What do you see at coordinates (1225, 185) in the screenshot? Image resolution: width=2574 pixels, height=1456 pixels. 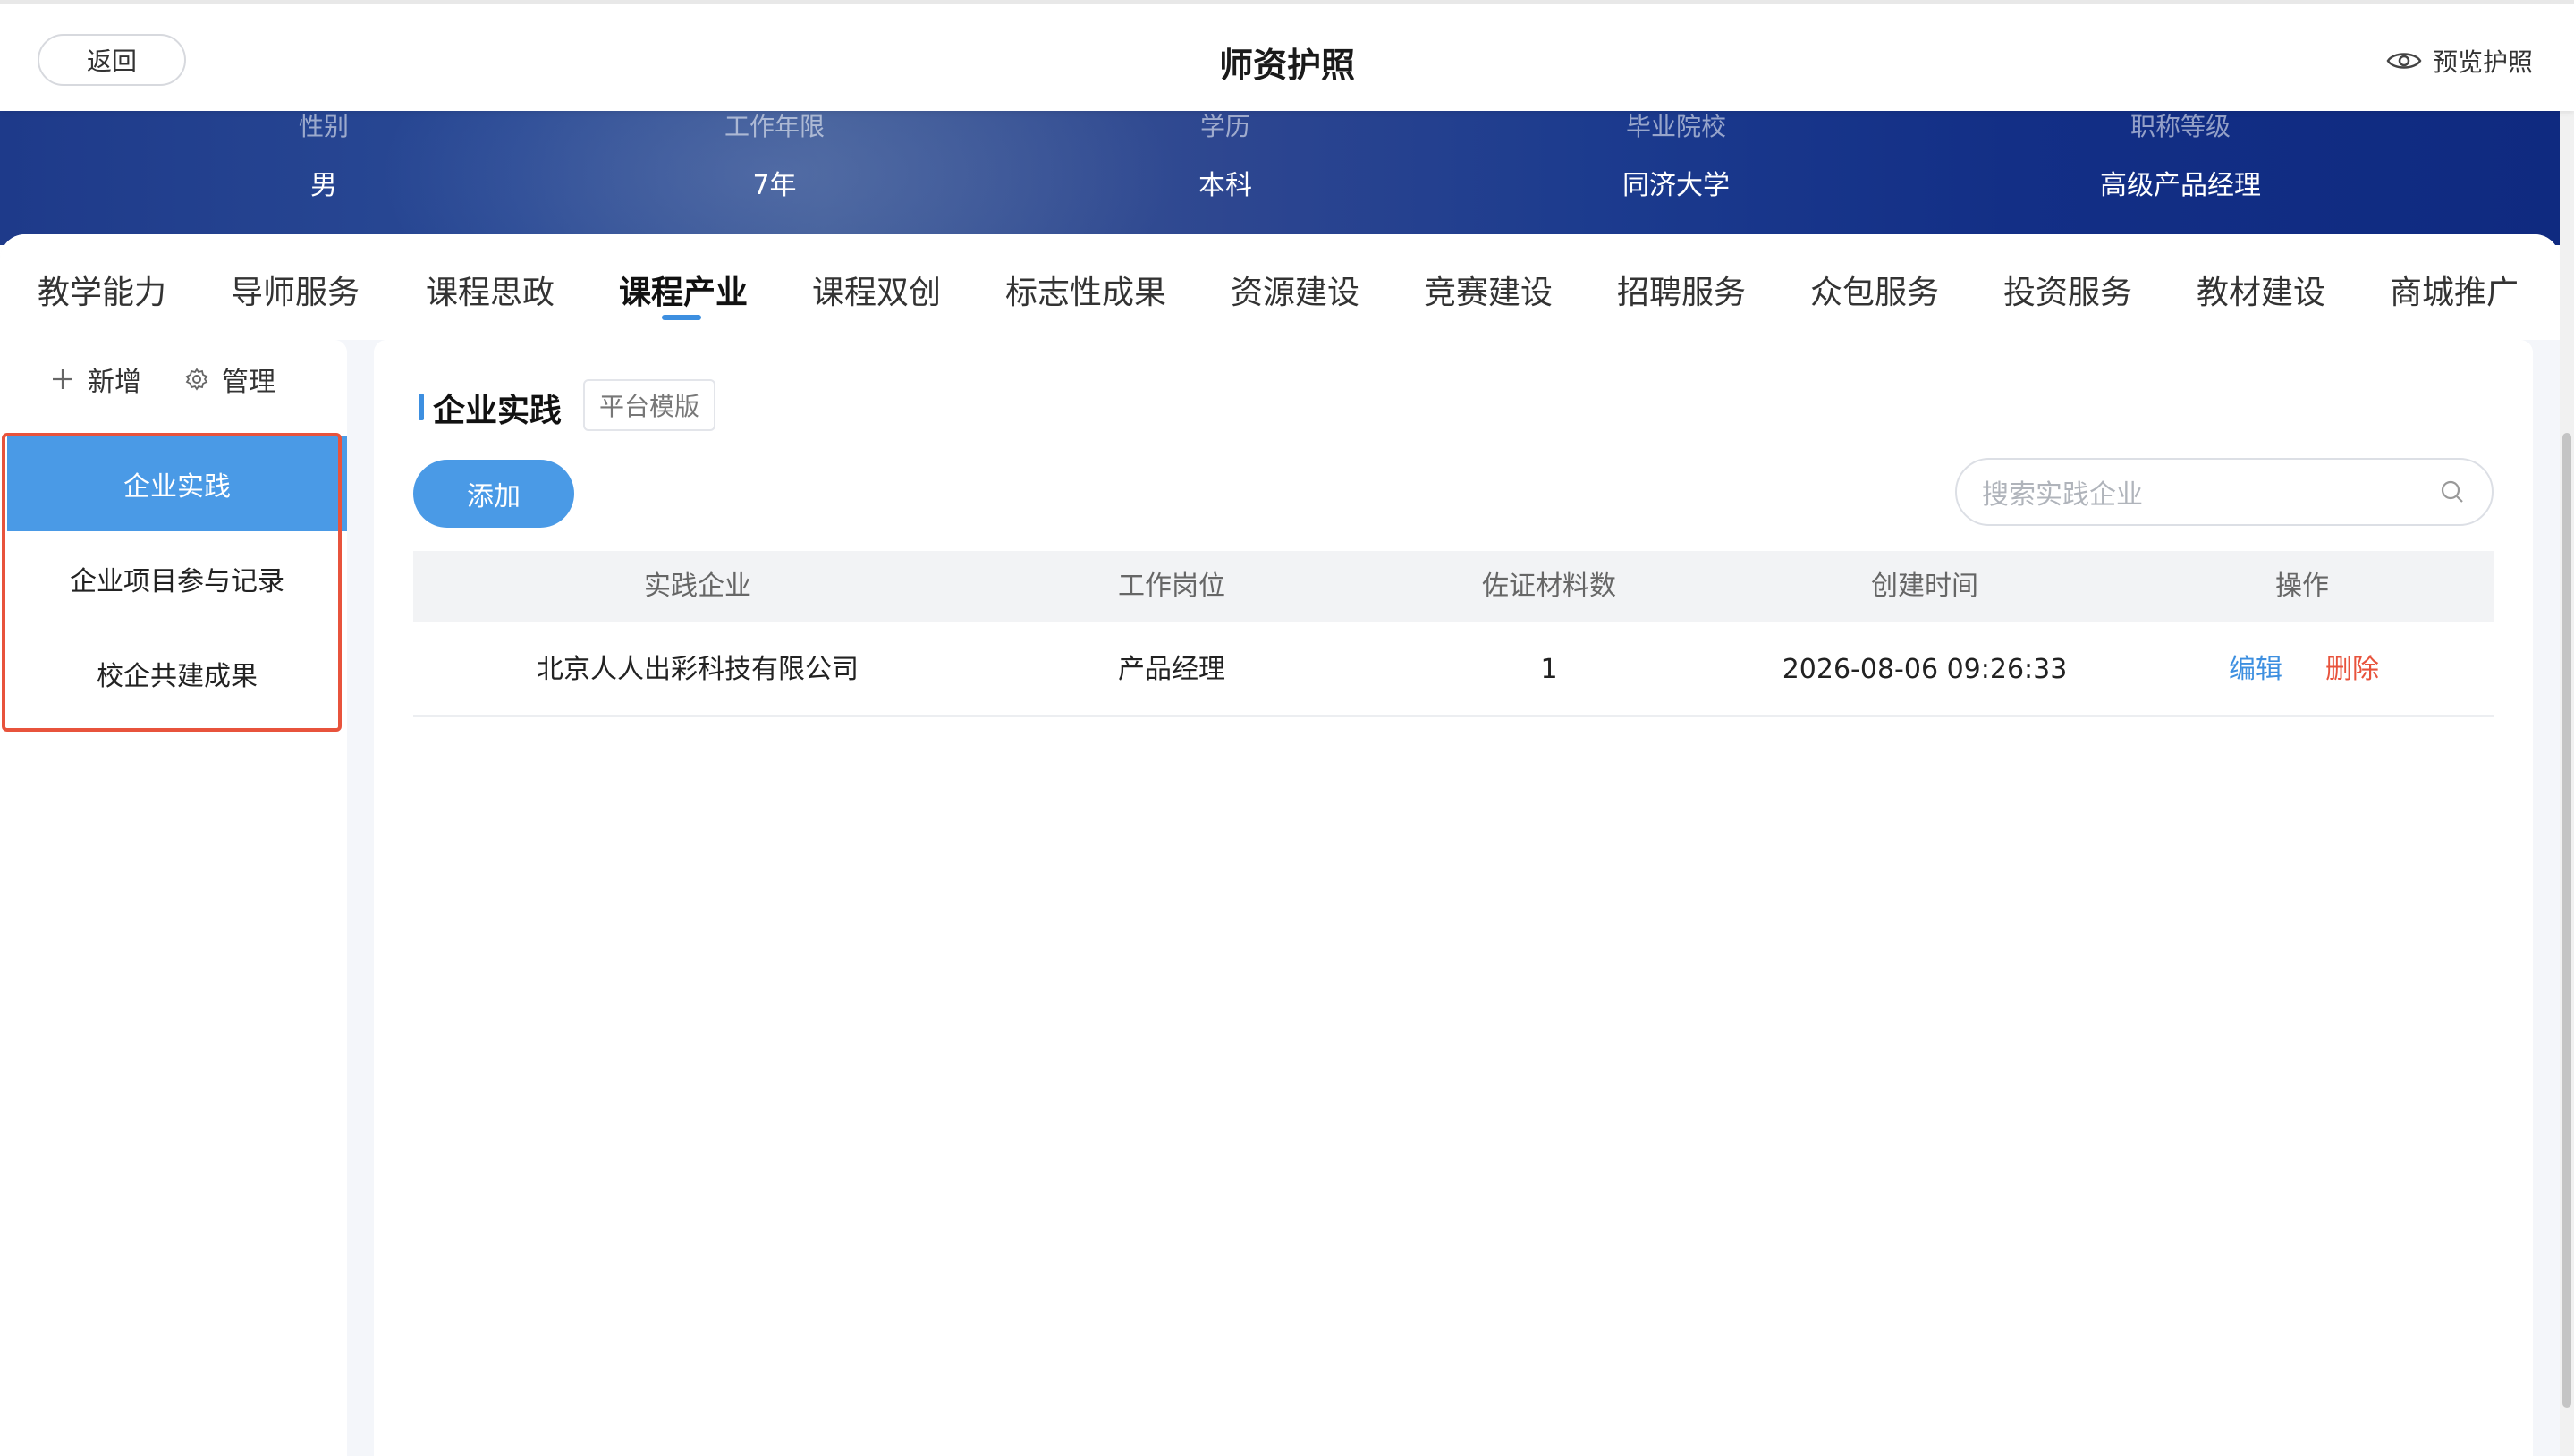 I see `profile-value: 本科` at bounding box center [1225, 185].